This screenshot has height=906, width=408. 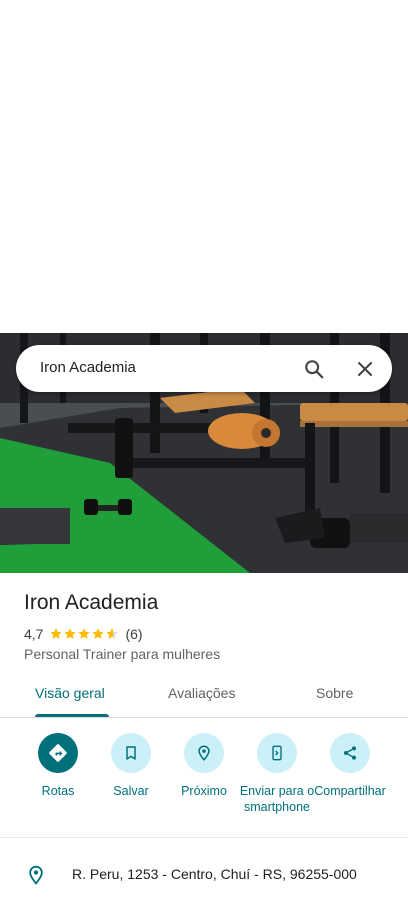 What do you see at coordinates (58, 753) in the screenshot?
I see `directions-icon` at bounding box center [58, 753].